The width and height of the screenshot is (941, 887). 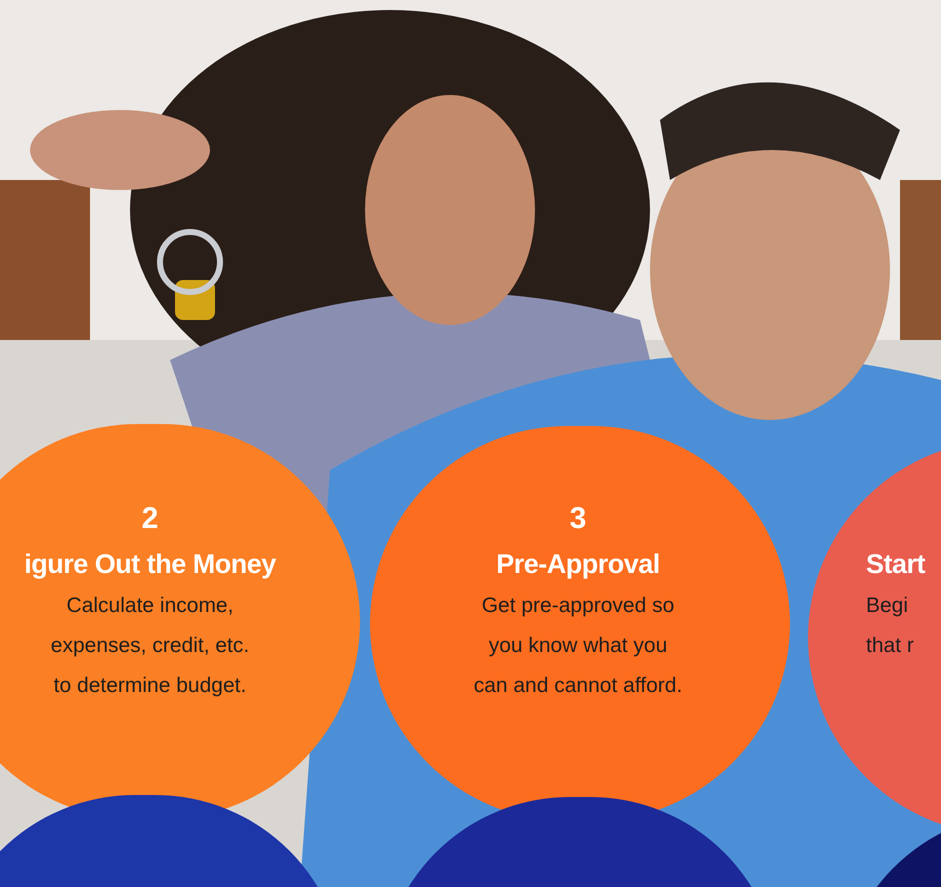 What do you see at coordinates (578, 519) in the screenshot?
I see `step-number: 3` at bounding box center [578, 519].